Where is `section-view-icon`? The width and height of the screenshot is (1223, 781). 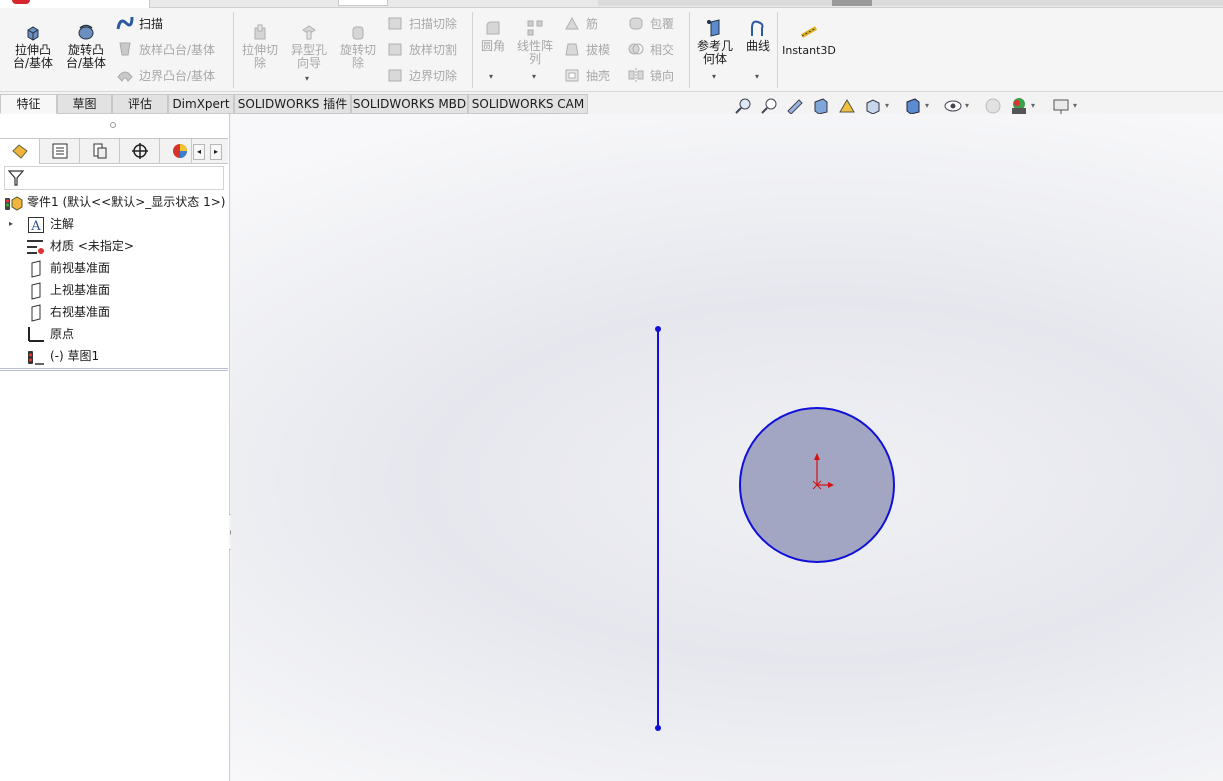
section-view-icon is located at coordinates (821, 106).